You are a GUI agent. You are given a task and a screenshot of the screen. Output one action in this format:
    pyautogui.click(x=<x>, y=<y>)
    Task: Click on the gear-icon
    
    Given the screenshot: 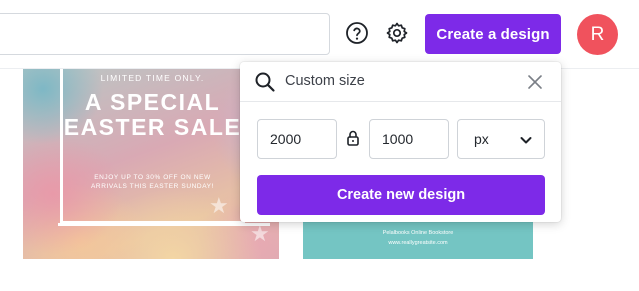 What is the action you would take?
    pyautogui.click(x=397, y=33)
    